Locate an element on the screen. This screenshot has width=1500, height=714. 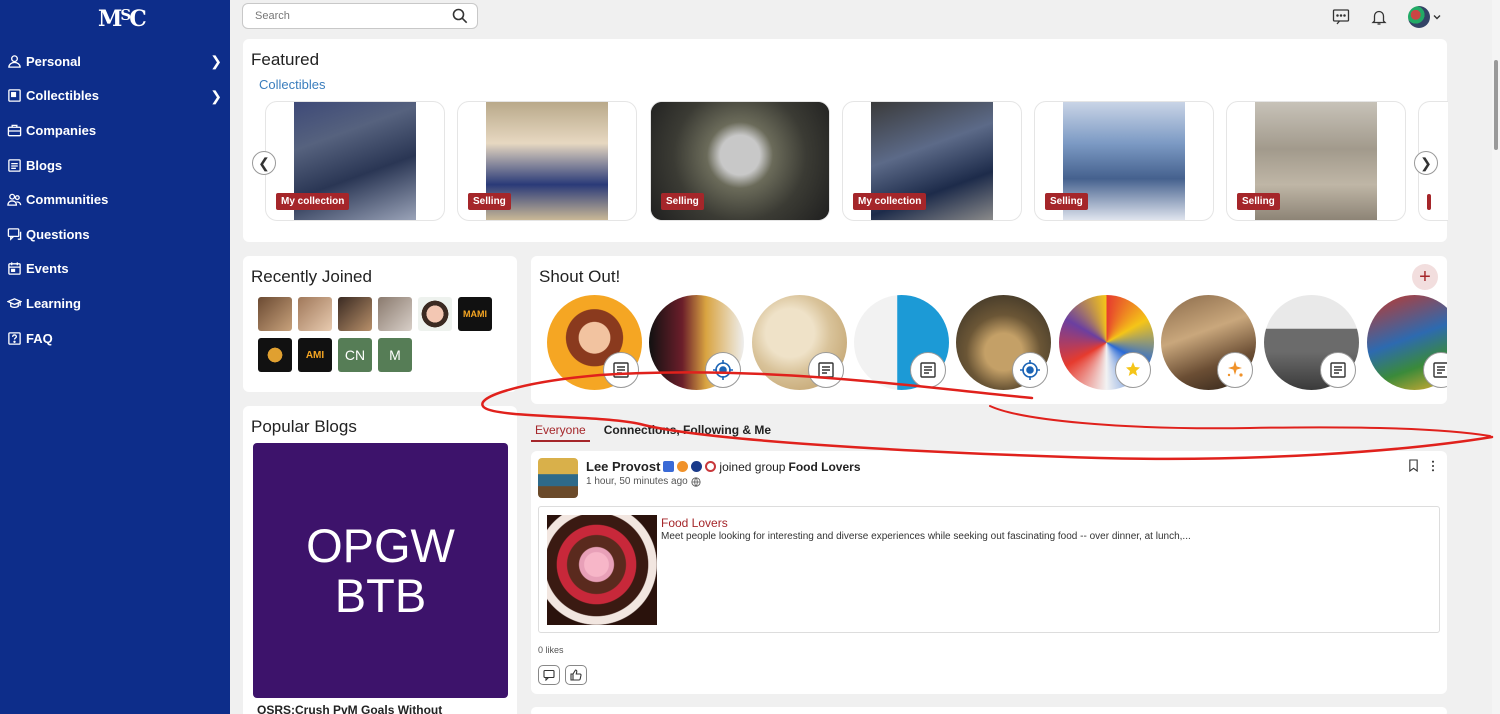
carousel-next-button: ❯ is located at coordinates (1426, 163).